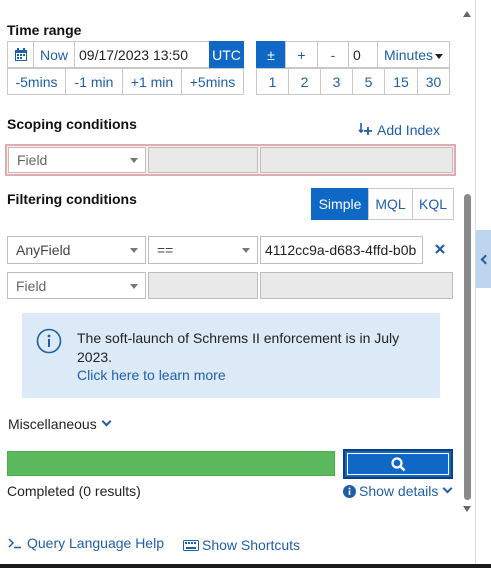  Describe the element at coordinates (467, 347) in the screenshot. I see `scrollbar-thumb` at that location.